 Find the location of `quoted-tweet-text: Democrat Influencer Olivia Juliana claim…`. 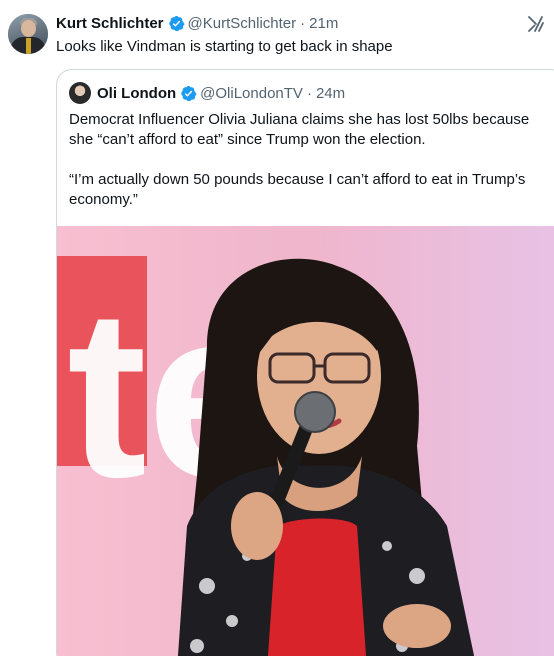

quoted-tweet-text: Democrat Influencer Olivia Juliana claim… is located at coordinates (311, 160).